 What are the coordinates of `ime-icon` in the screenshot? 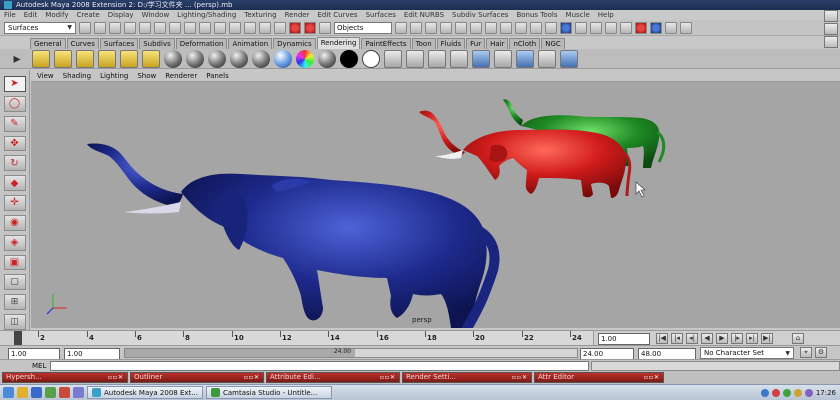 It's located at (797, 393).